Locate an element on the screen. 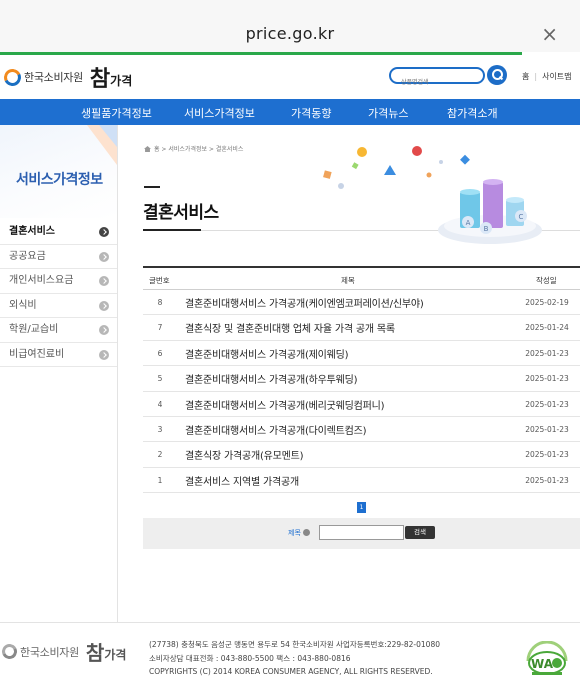  nav-item-about: 참가격소개 is located at coordinates (472, 113).